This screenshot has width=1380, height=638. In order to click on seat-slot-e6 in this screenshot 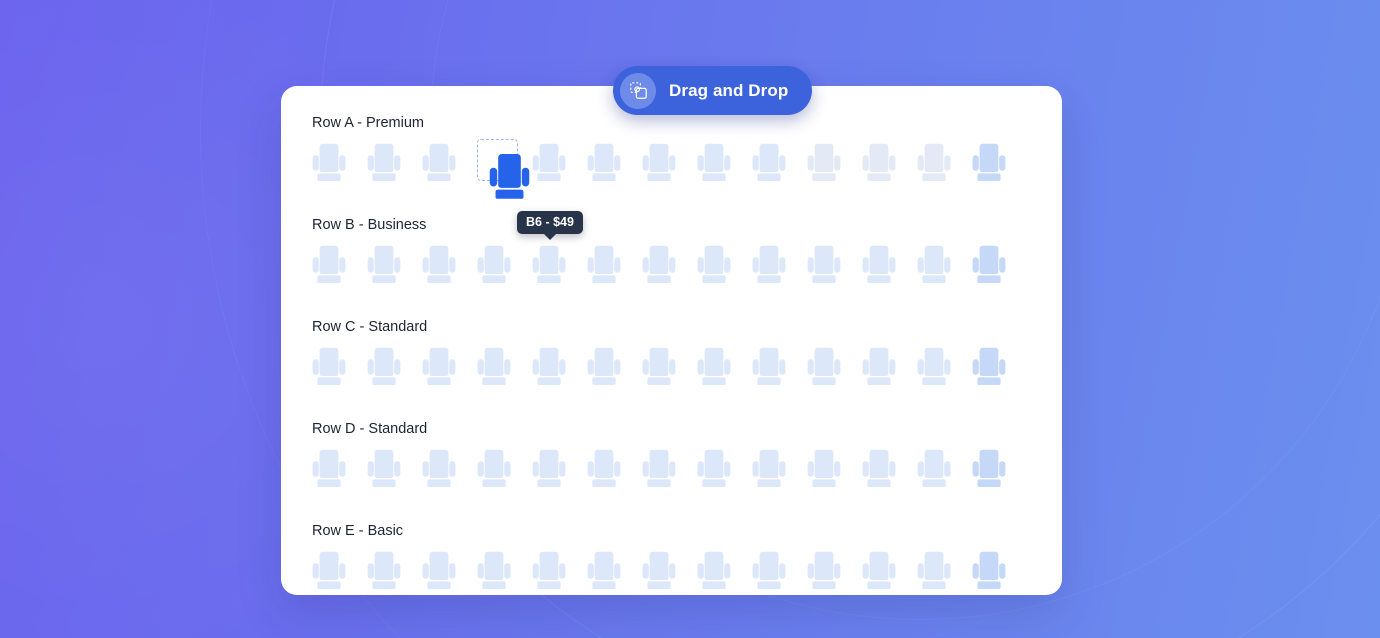, I will do `click(614, 575)`.